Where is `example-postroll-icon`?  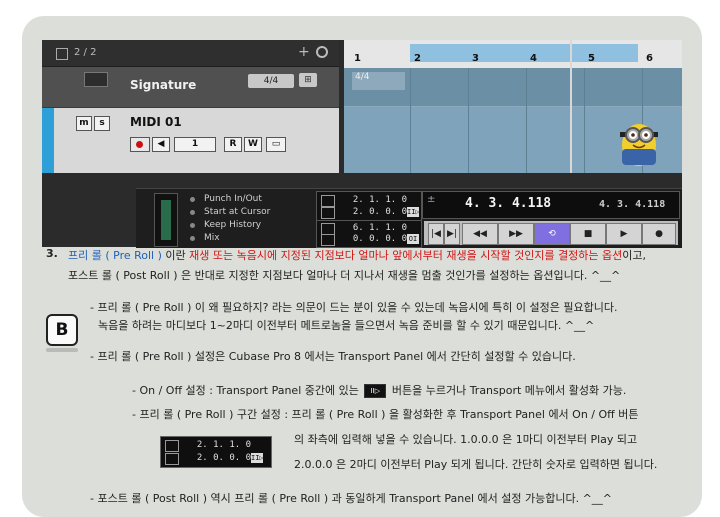
example-postroll-icon is located at coordinates (172, 459).